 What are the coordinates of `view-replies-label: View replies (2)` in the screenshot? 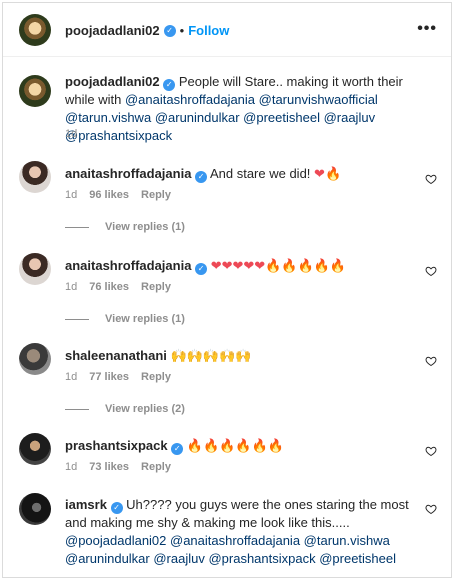 It's located at (145, 409).